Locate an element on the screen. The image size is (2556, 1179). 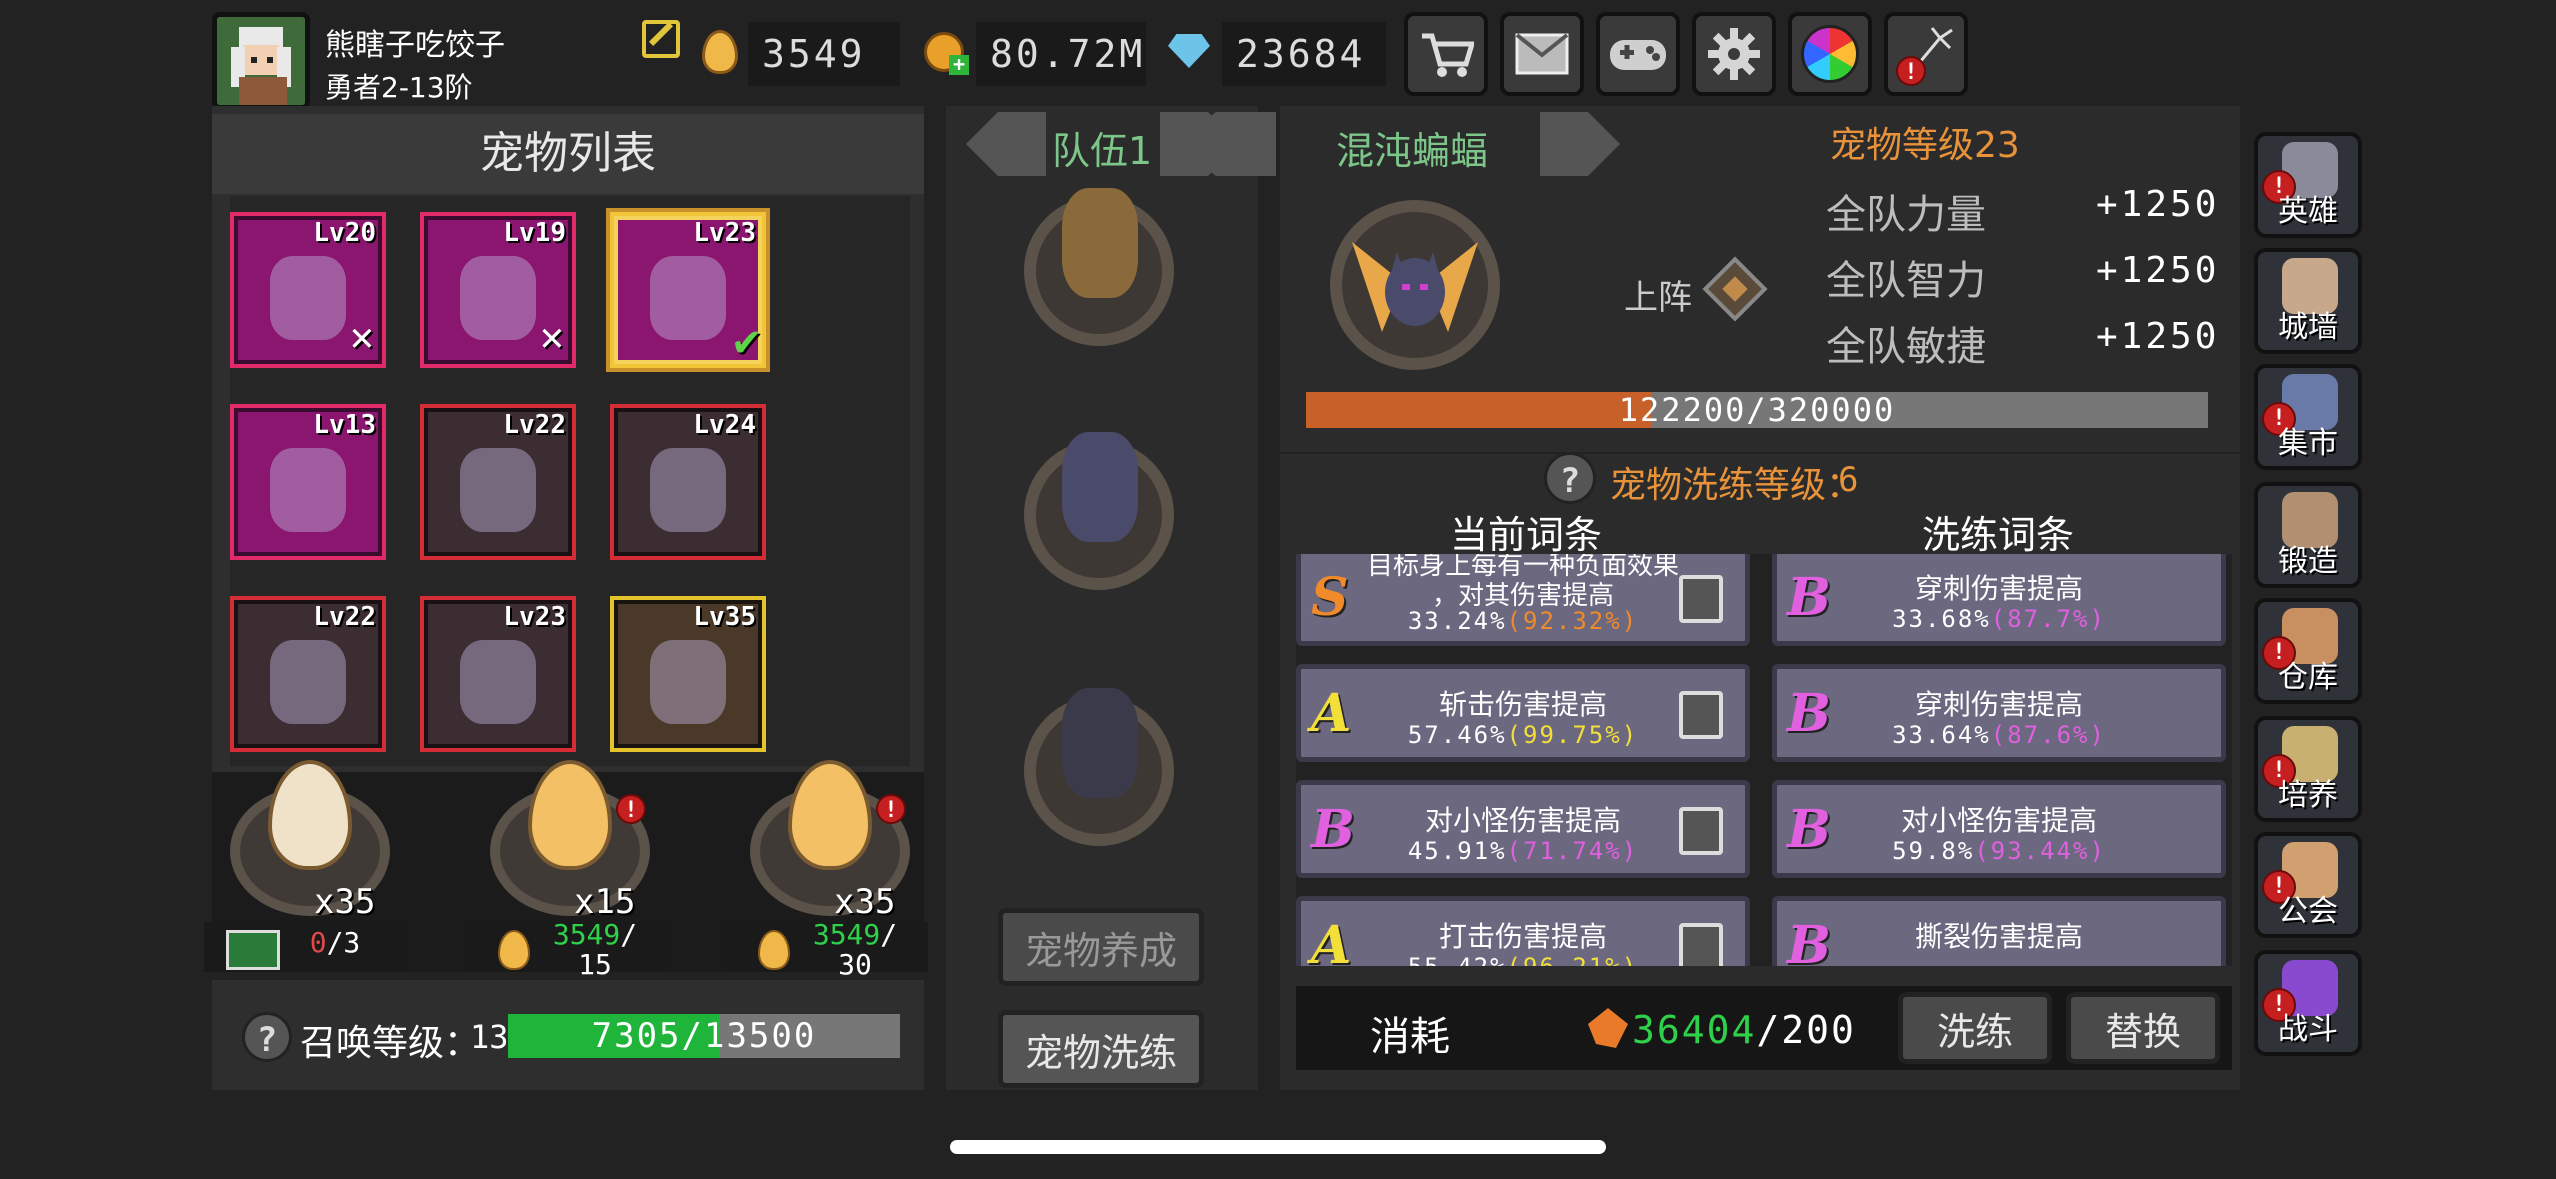
affix-card: B 撕裂伤害提高 is located at coordinates (1999, 931).